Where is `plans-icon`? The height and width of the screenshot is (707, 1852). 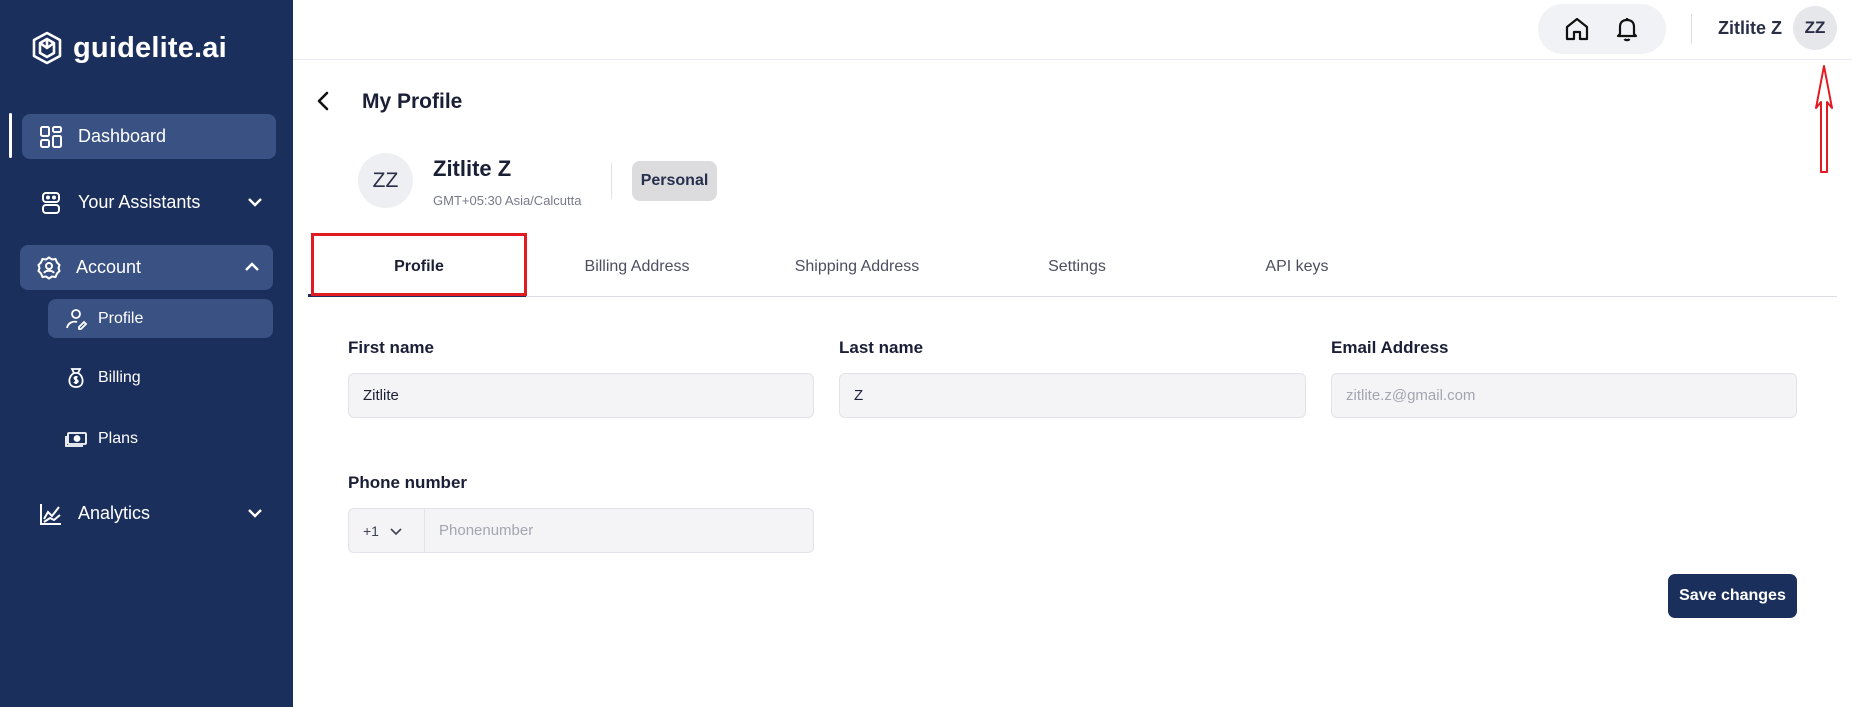 plans-icon is located at coordinates (76, 439).